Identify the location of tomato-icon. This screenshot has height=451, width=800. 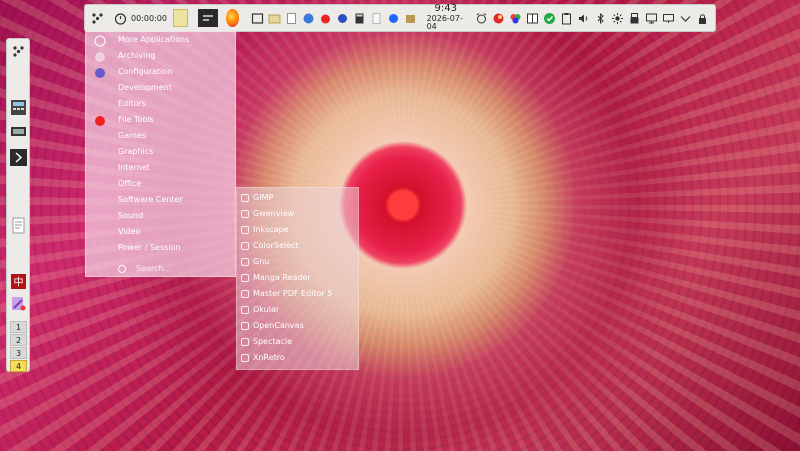
(325, 18).